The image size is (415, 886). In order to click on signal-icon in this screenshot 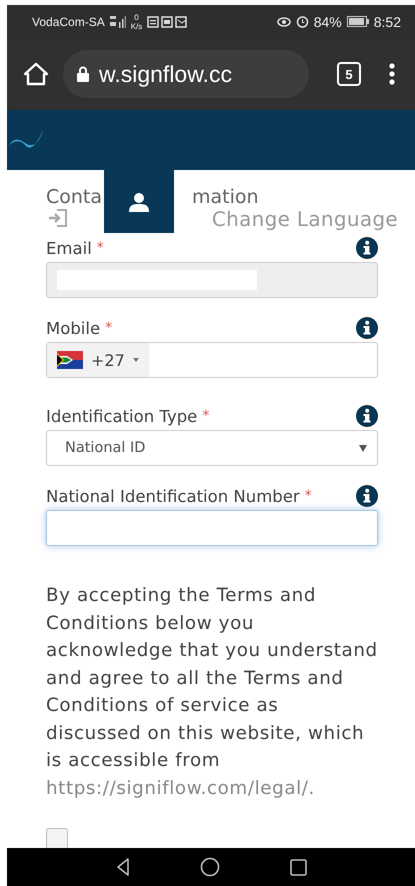, I will do `click(118, 22)`.